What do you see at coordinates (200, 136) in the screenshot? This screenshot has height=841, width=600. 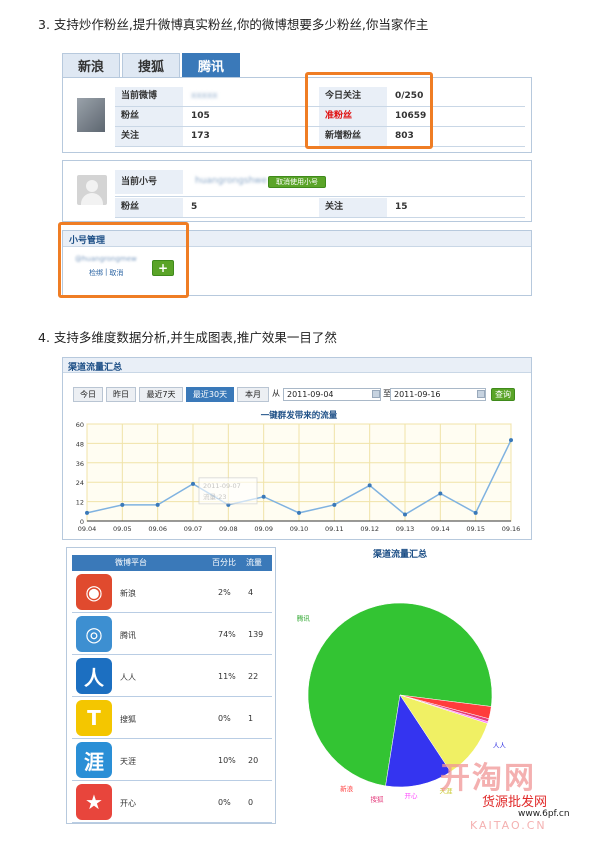 I see `follow-value: 173` at bounding box center [200, 136].